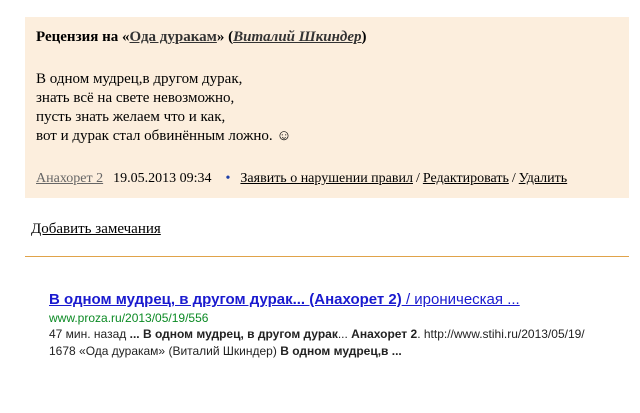 Image resolution: width=640 pixels, height=413 pixels. I want to click on snippet-bold: Анахорет 2, so click(384, 334).